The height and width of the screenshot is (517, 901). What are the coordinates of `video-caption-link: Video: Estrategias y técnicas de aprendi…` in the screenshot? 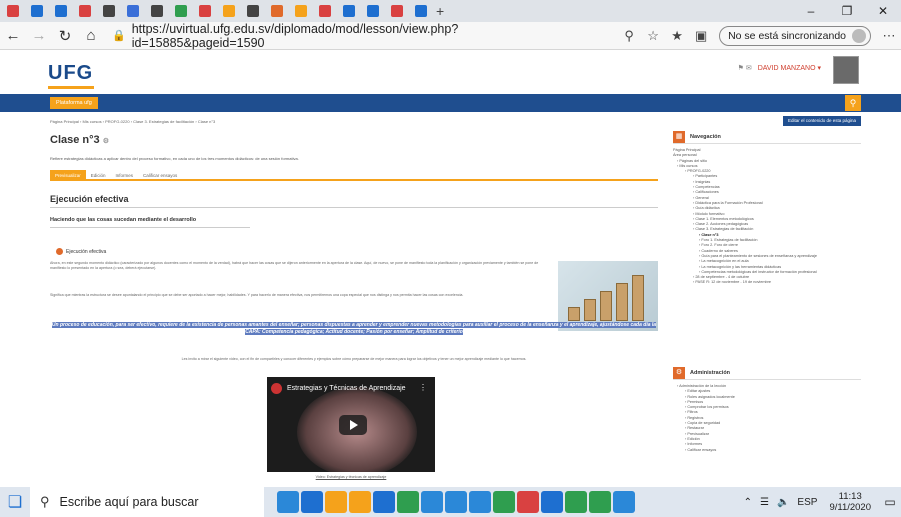 It's located at (351, 477).